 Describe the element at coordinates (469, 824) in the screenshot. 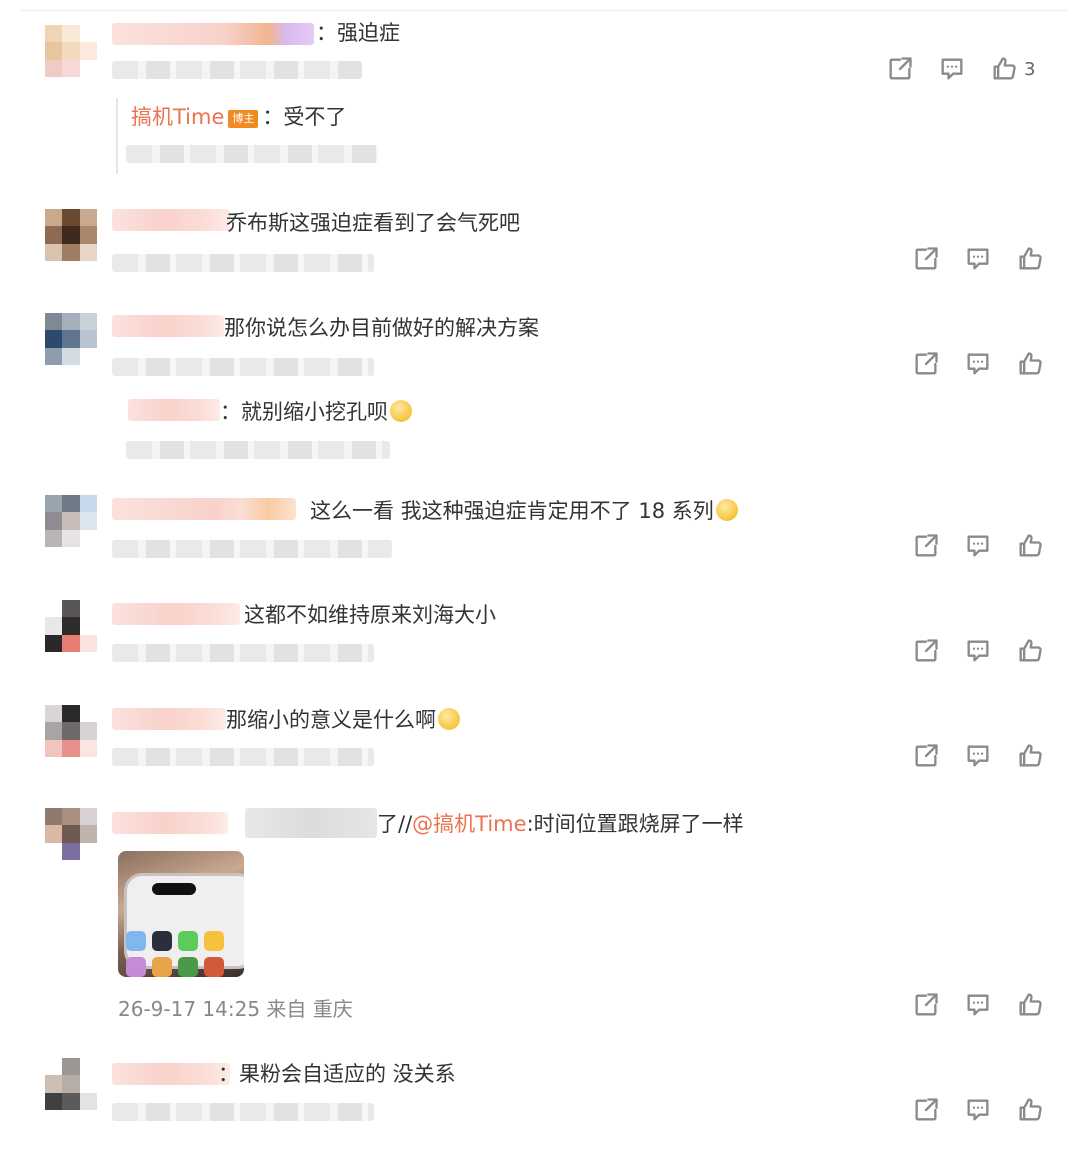

I see `mention-link: @搞机Time` at that location.